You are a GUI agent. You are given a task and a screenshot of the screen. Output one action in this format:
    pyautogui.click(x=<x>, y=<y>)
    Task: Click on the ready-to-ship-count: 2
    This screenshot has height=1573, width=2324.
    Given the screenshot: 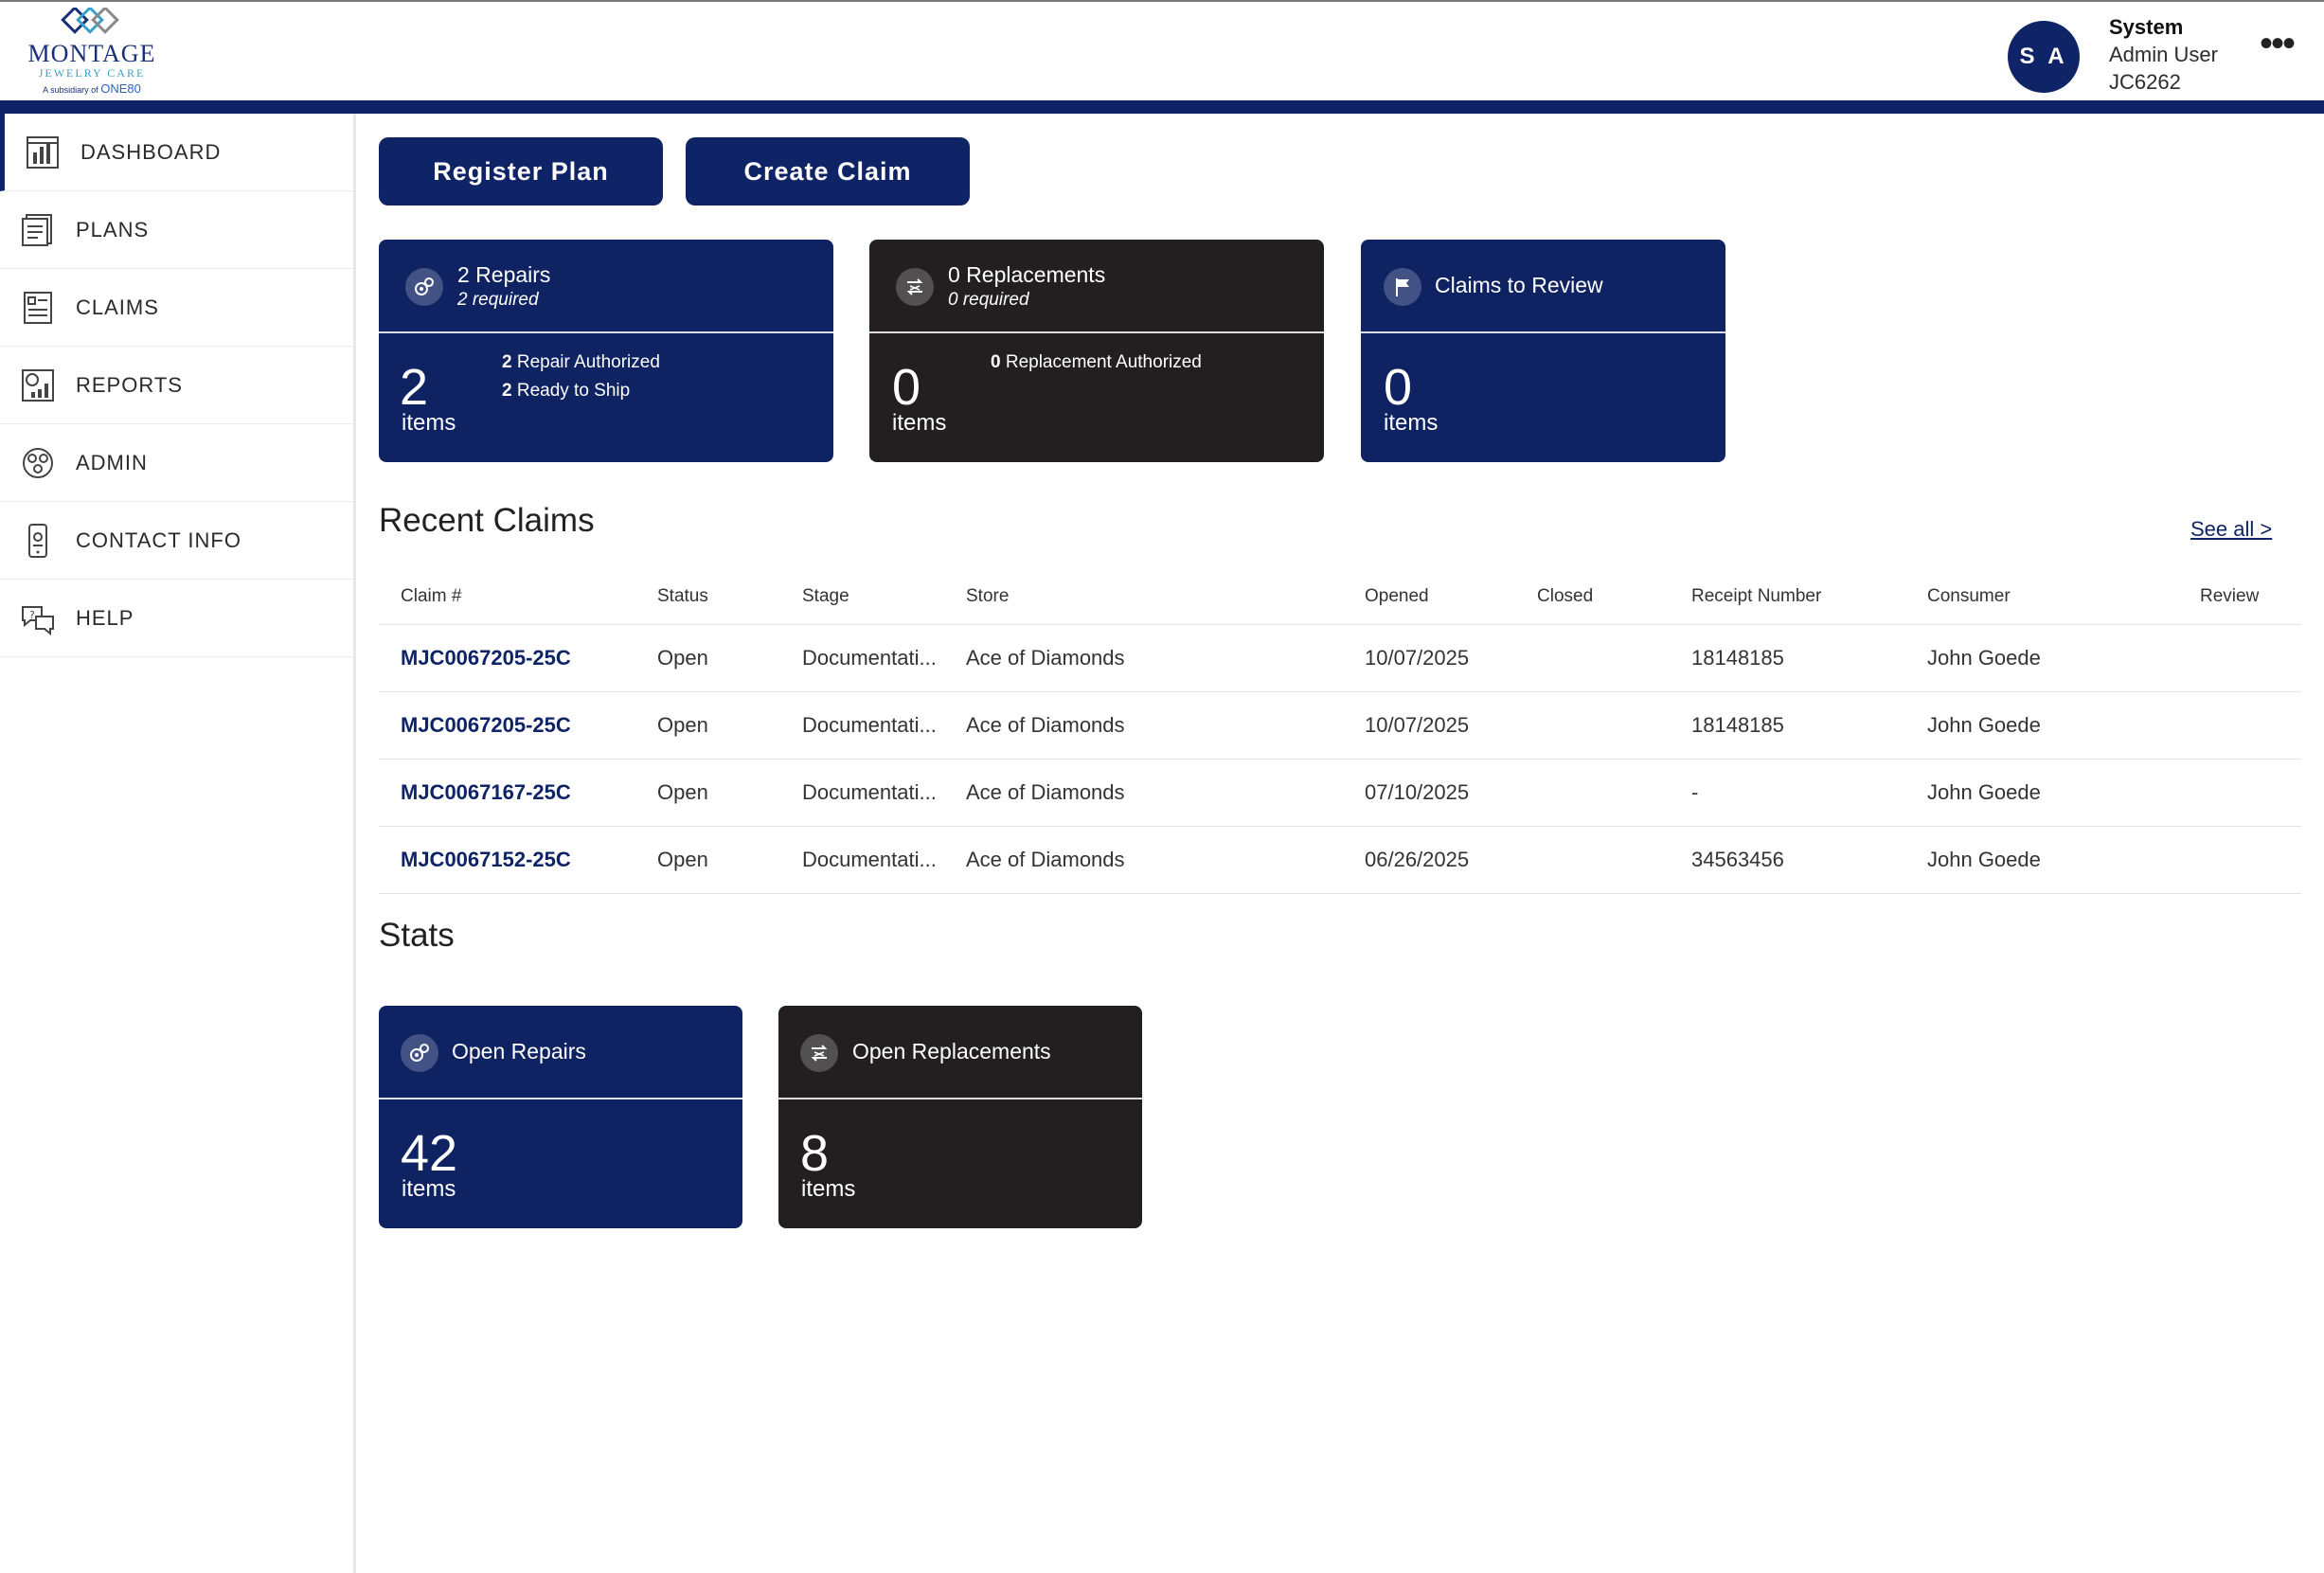 What is the action you would take?
    pyautogui.click(x=507, y=391)
    